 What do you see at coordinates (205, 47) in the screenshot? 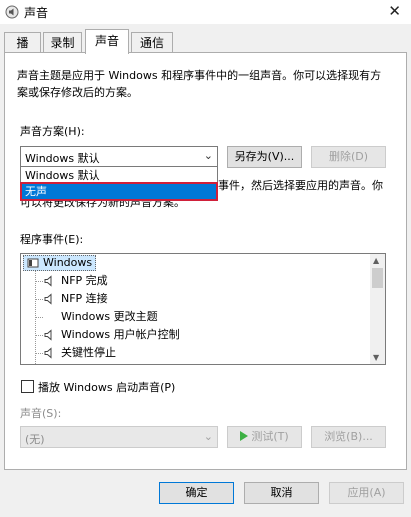
I see `tab-strip: 播放 录制 声音 通信` at bounding box center [205, 47].